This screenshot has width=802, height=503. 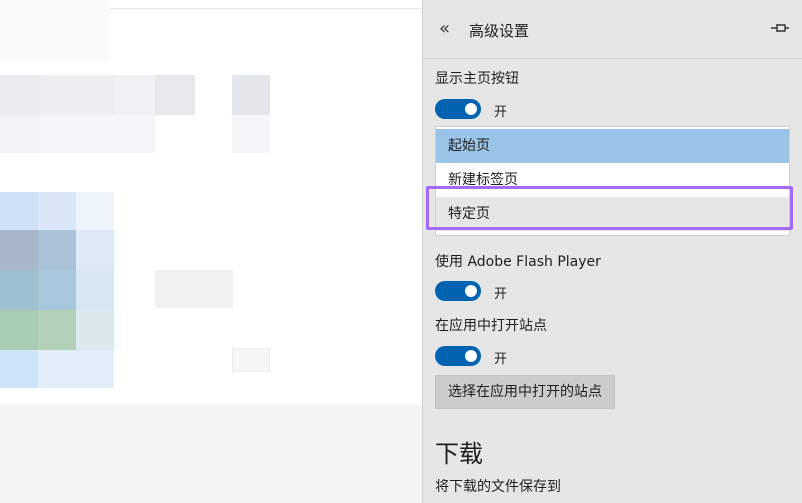 What do you see at coordinates (780, 28) in the screenshot?
I see `pin-icon` at bounding box center [780, 28].